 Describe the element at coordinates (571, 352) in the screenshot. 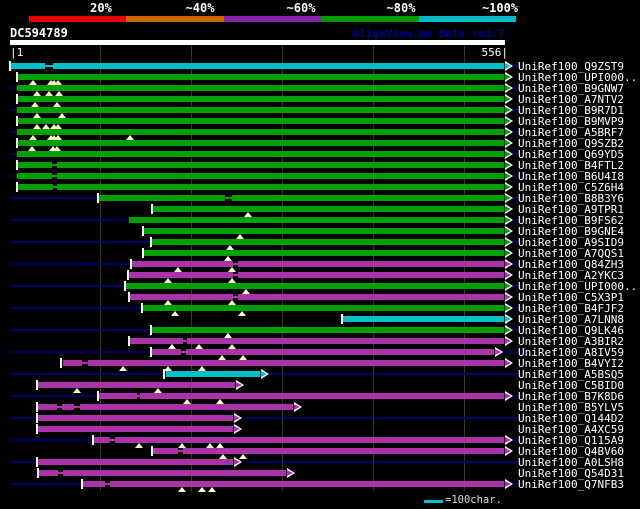

I see `hit-label: UniRef100_A8IV59` at that location.